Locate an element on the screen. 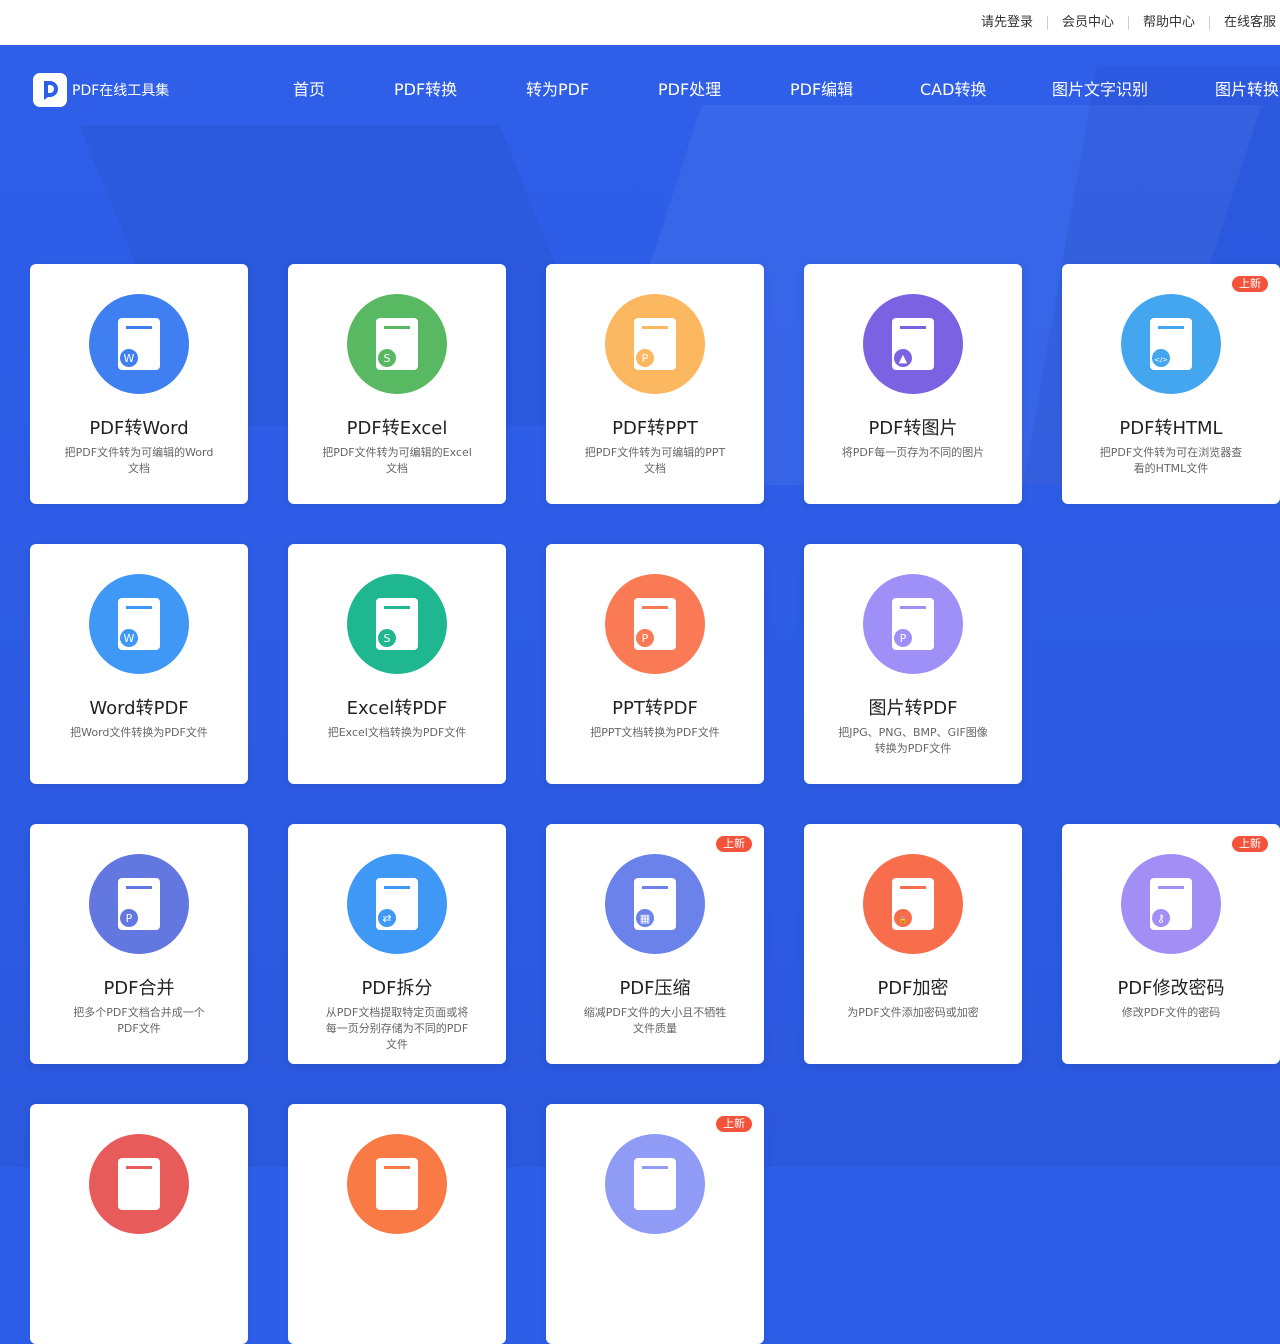 This screenshot has width=1280, height=1344. tool-card: P 图片转PDF 把JPG、PNG、BMP、GIF图像转换为PDF文件 is located at coordinates (913, 664).